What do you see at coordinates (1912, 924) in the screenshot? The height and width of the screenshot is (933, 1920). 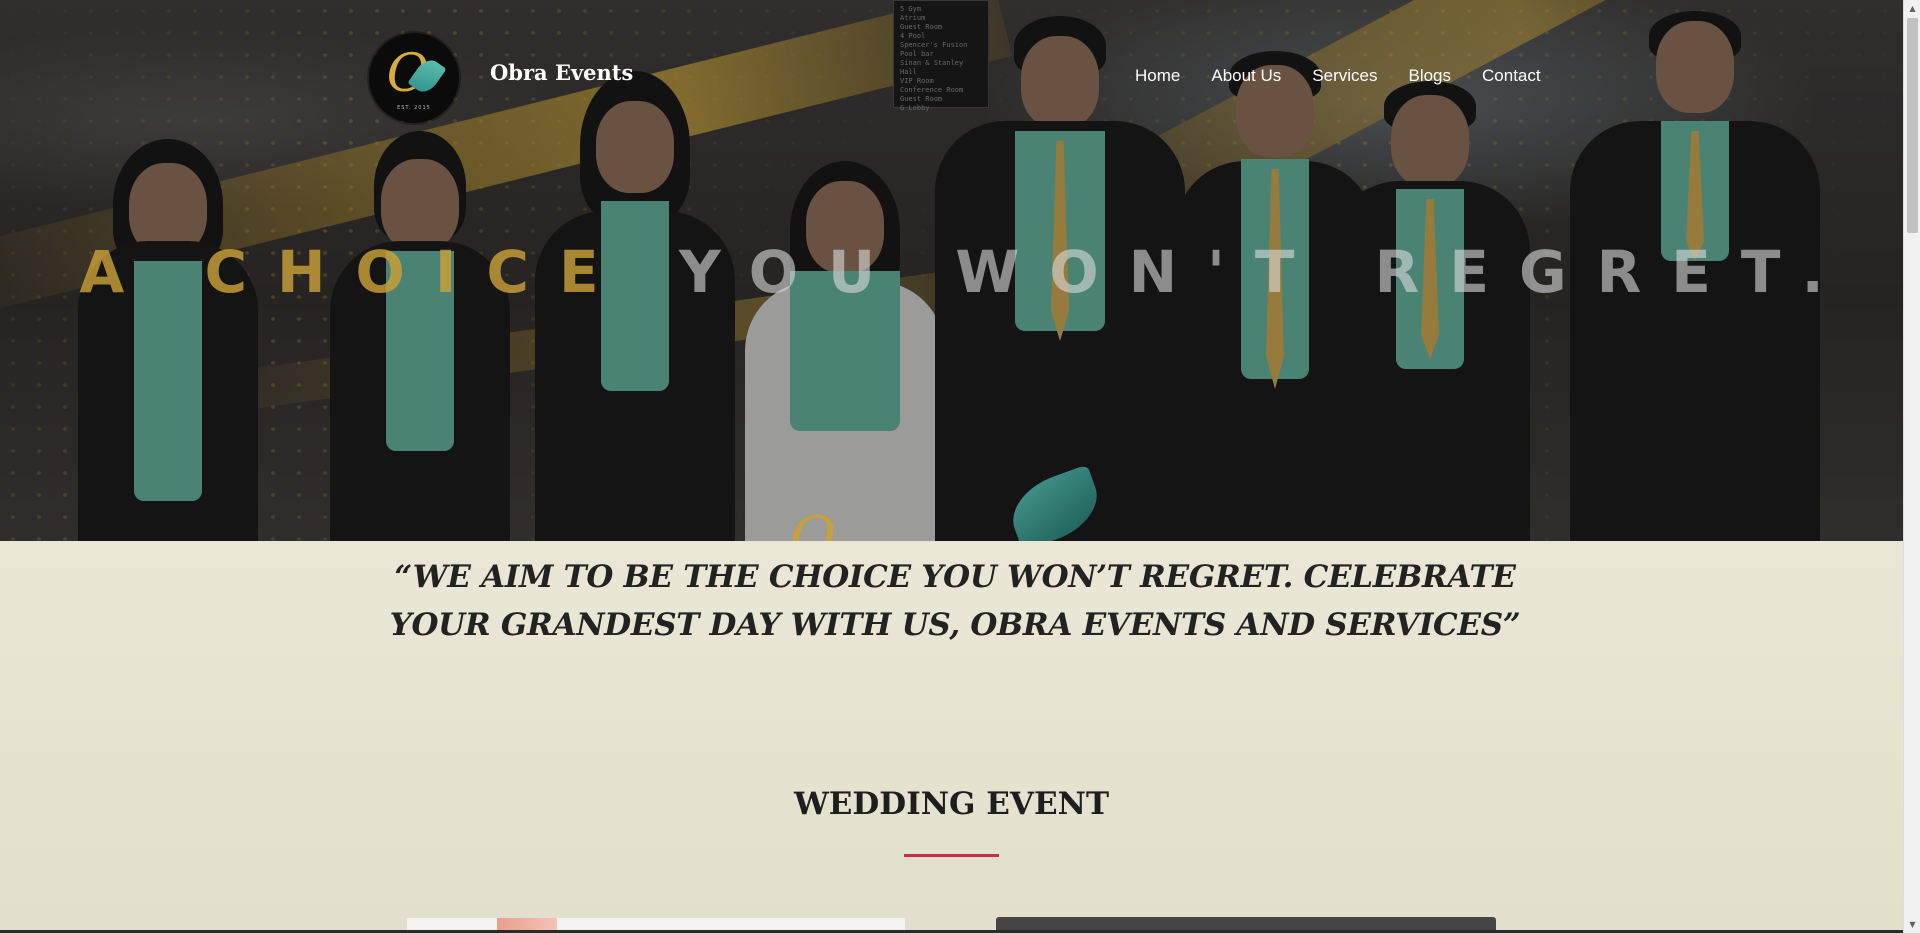 I see `scroll-down-icon: ▼` at bounding box center [1912, 924].